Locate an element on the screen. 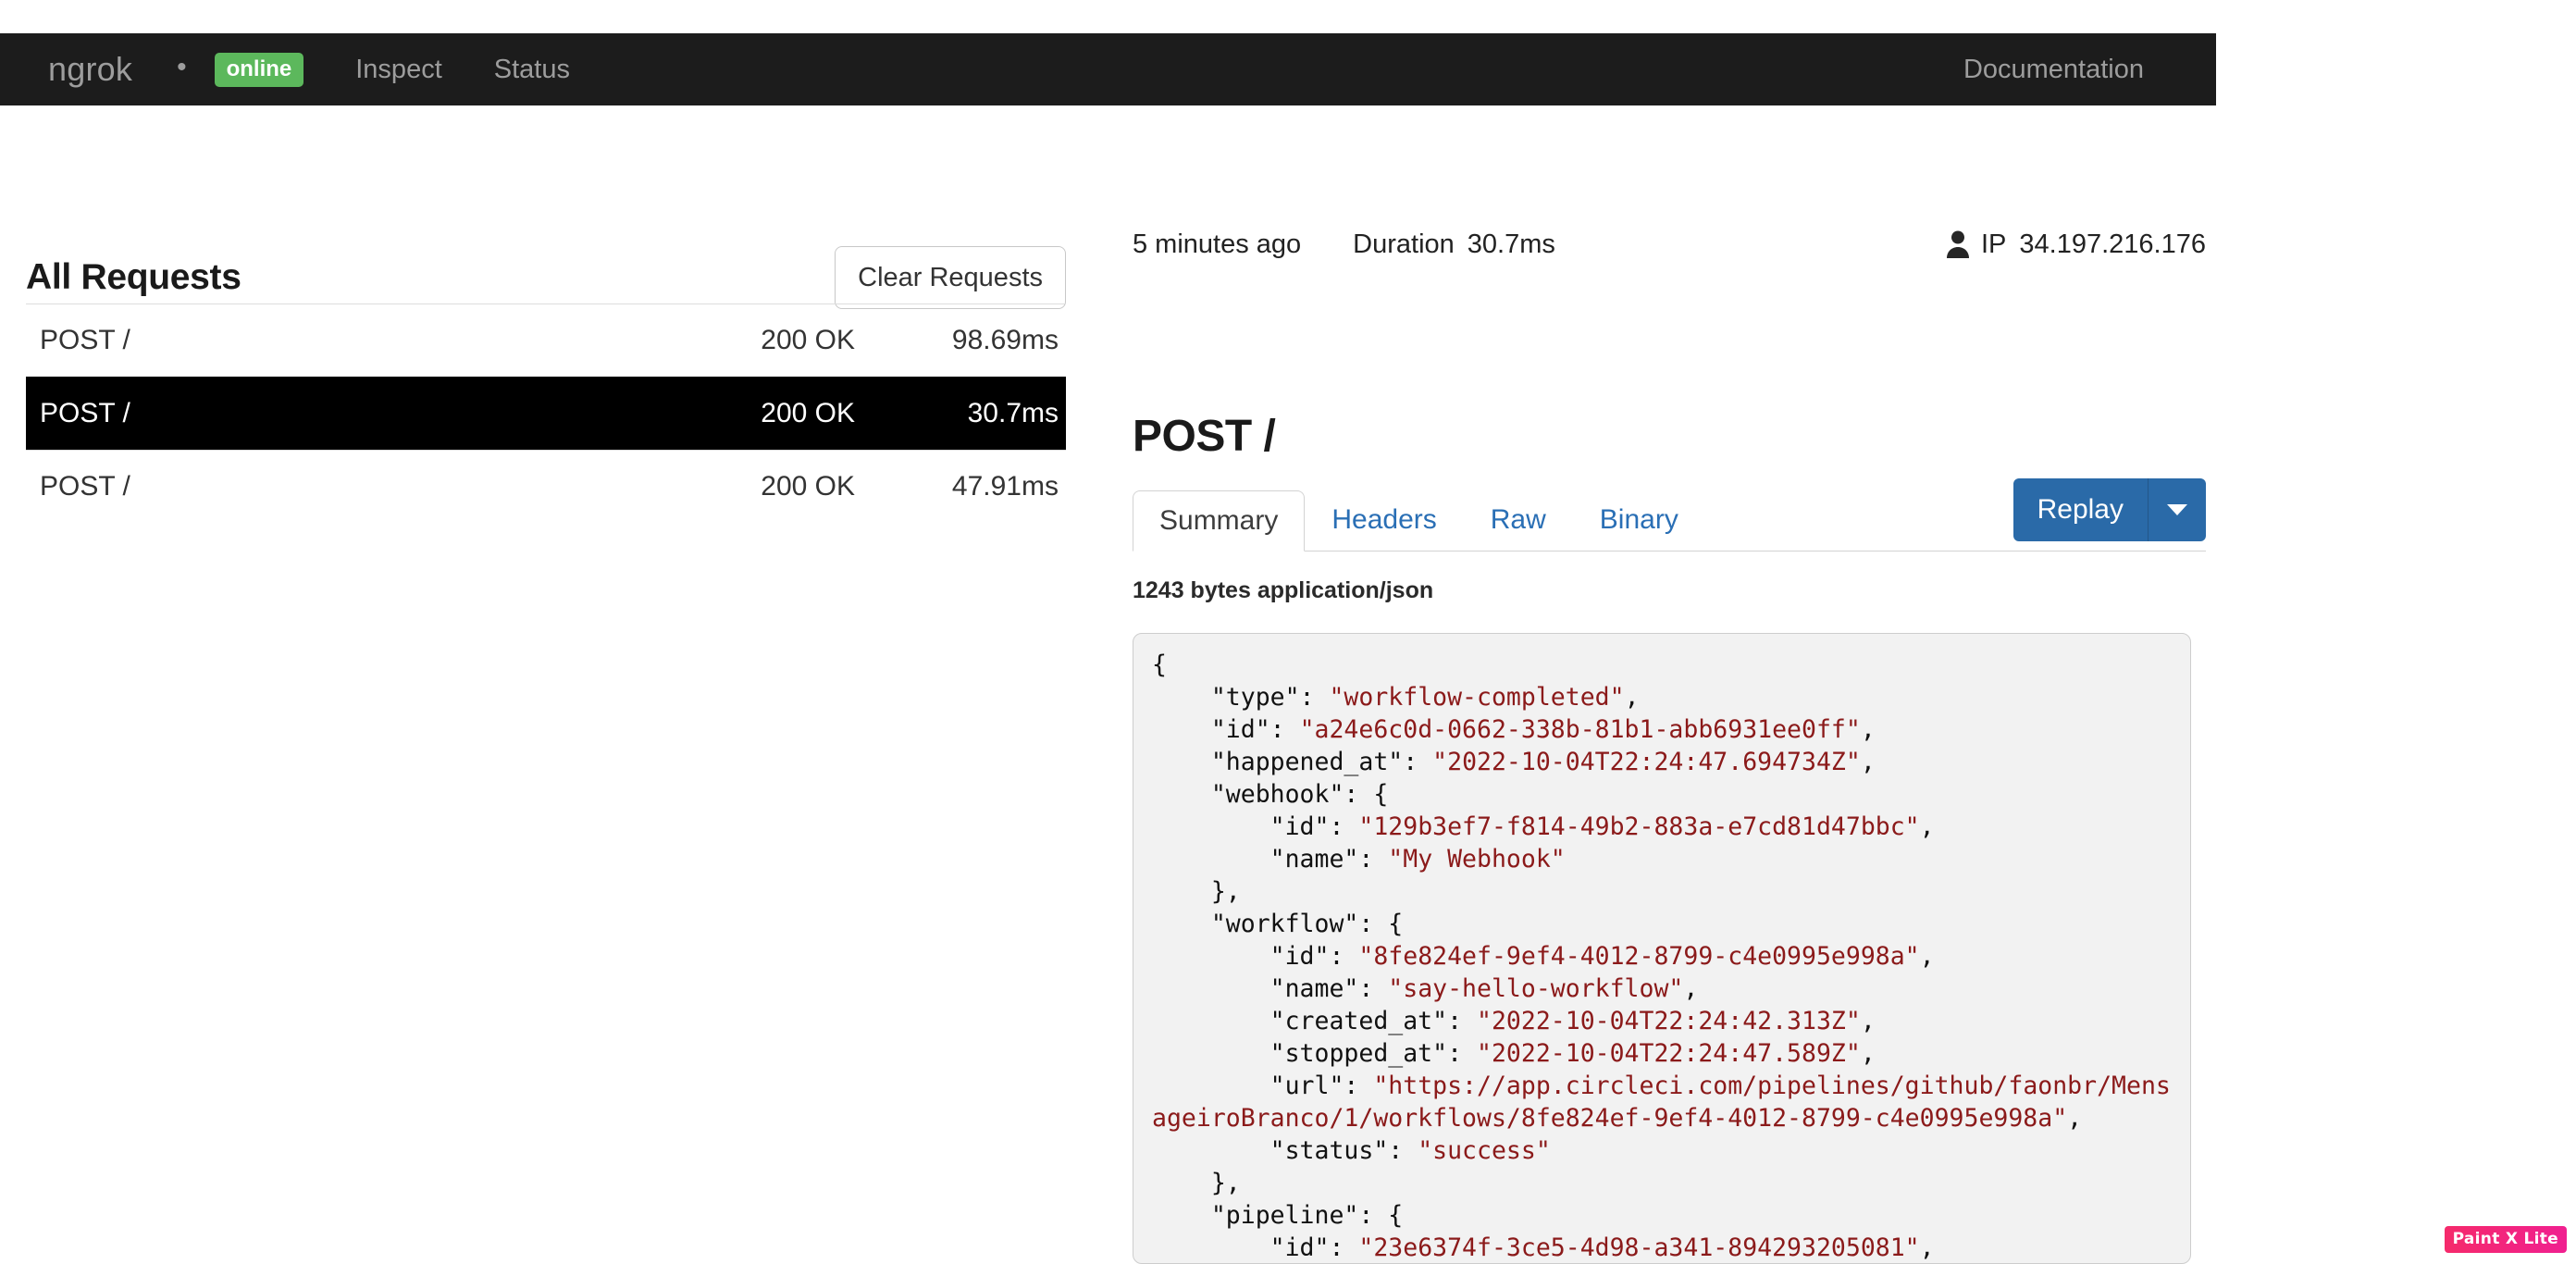  request-duration: 47.91ms is located at coordinates (1005, 486).